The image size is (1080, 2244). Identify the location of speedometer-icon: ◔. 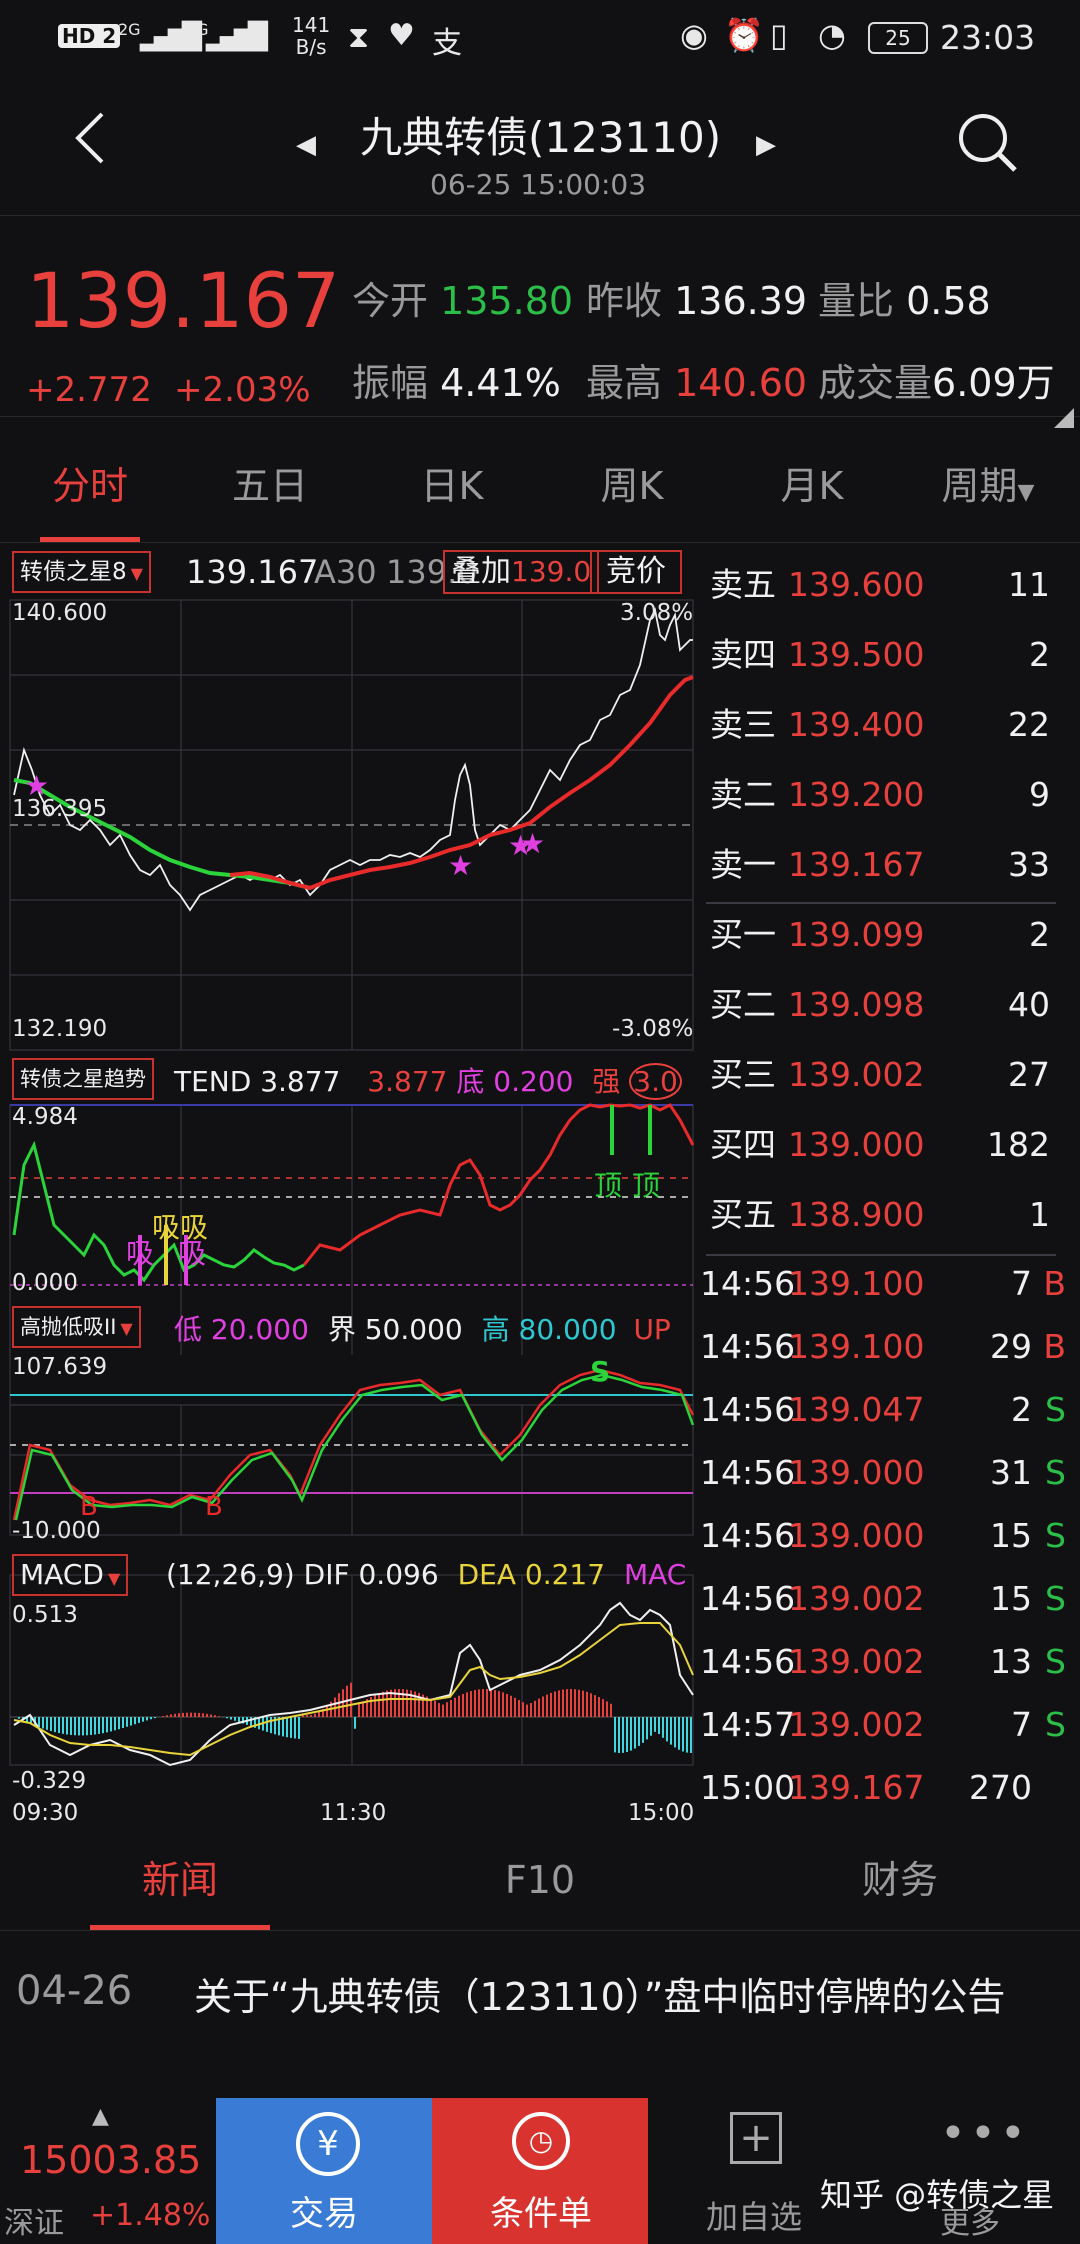
(832, 35).